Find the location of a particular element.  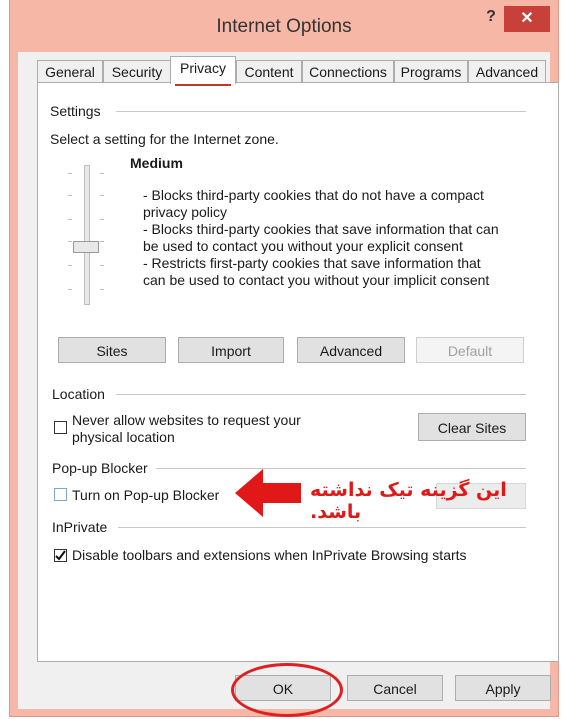

persian-annotation: این گزینه تیک نداشته باشد. is located at coordinates (408, 501).